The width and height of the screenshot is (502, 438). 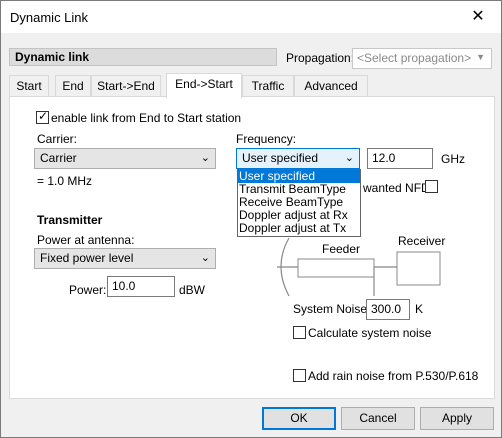 What do you see at coordinates (370, 333) in the screenshot?
I see `calculate-noise-label: Calculate system noise` at bounding box center [370, 333].